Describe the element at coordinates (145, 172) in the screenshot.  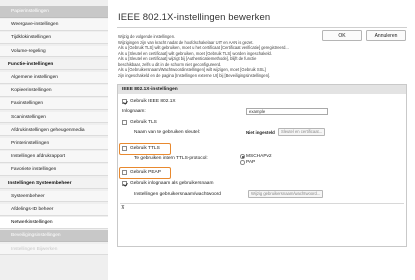
I see `use-peap-label: Gebruik PEAP` at that location.